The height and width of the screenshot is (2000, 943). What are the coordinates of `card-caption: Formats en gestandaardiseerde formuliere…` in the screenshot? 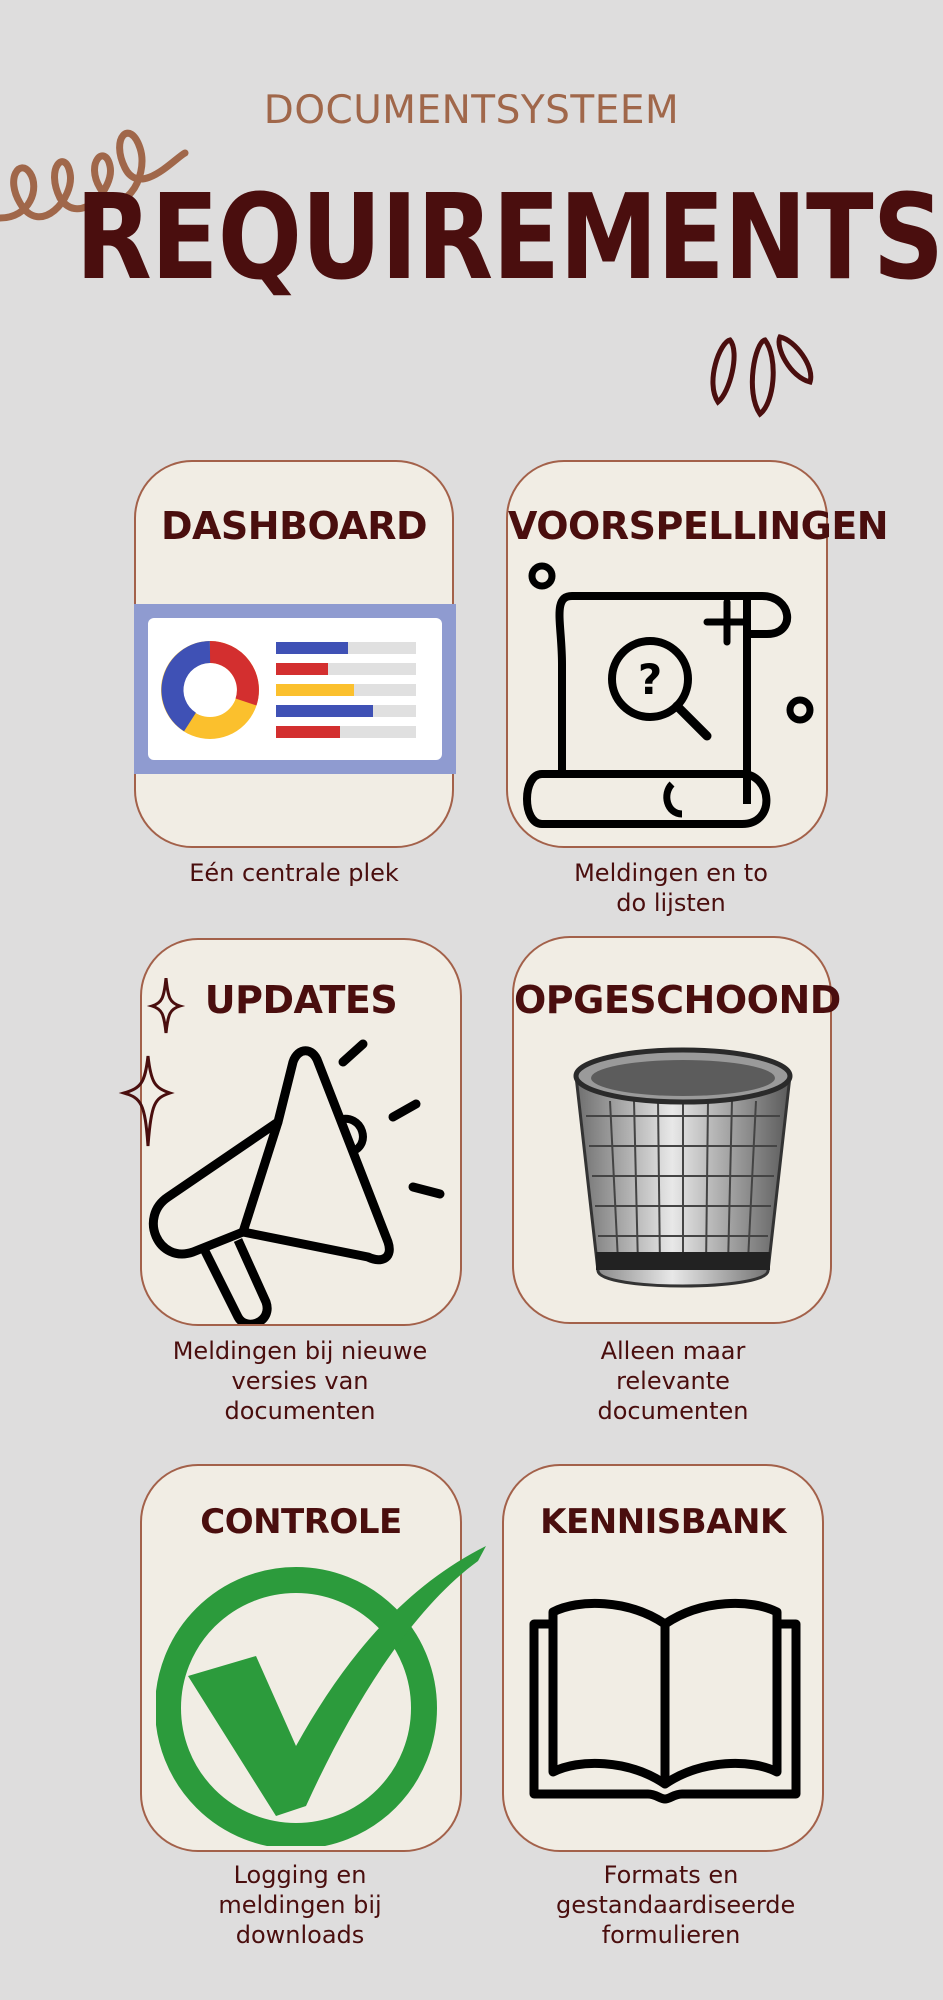 It's located at (676, 1905).